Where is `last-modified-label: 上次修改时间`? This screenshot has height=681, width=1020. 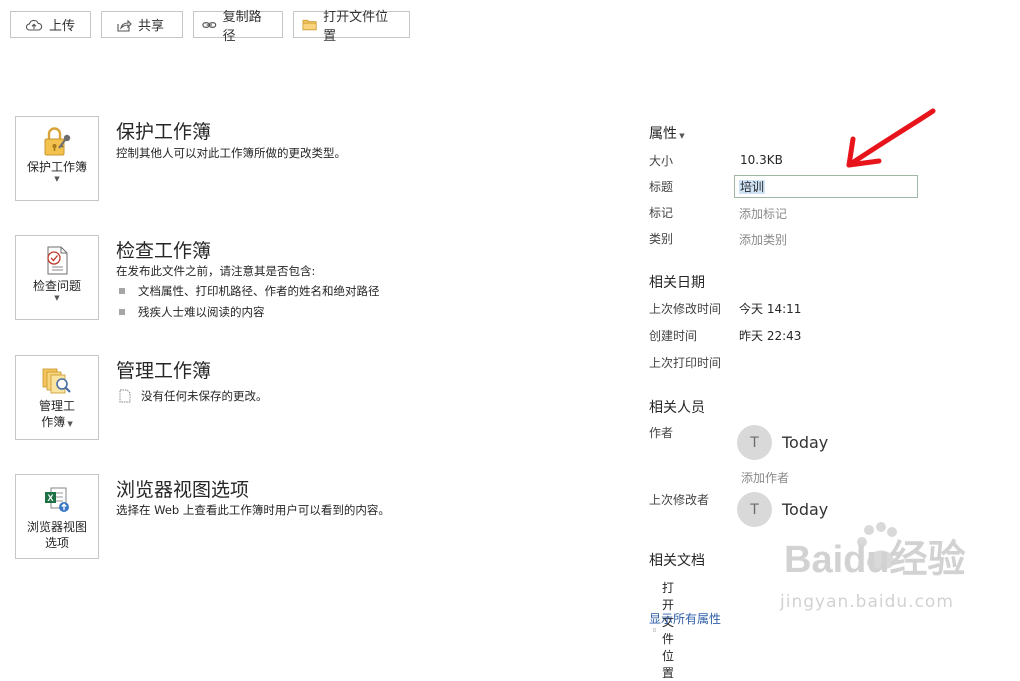
last-modified-label: 上次修改时间 is located at coordinates (685, 309).